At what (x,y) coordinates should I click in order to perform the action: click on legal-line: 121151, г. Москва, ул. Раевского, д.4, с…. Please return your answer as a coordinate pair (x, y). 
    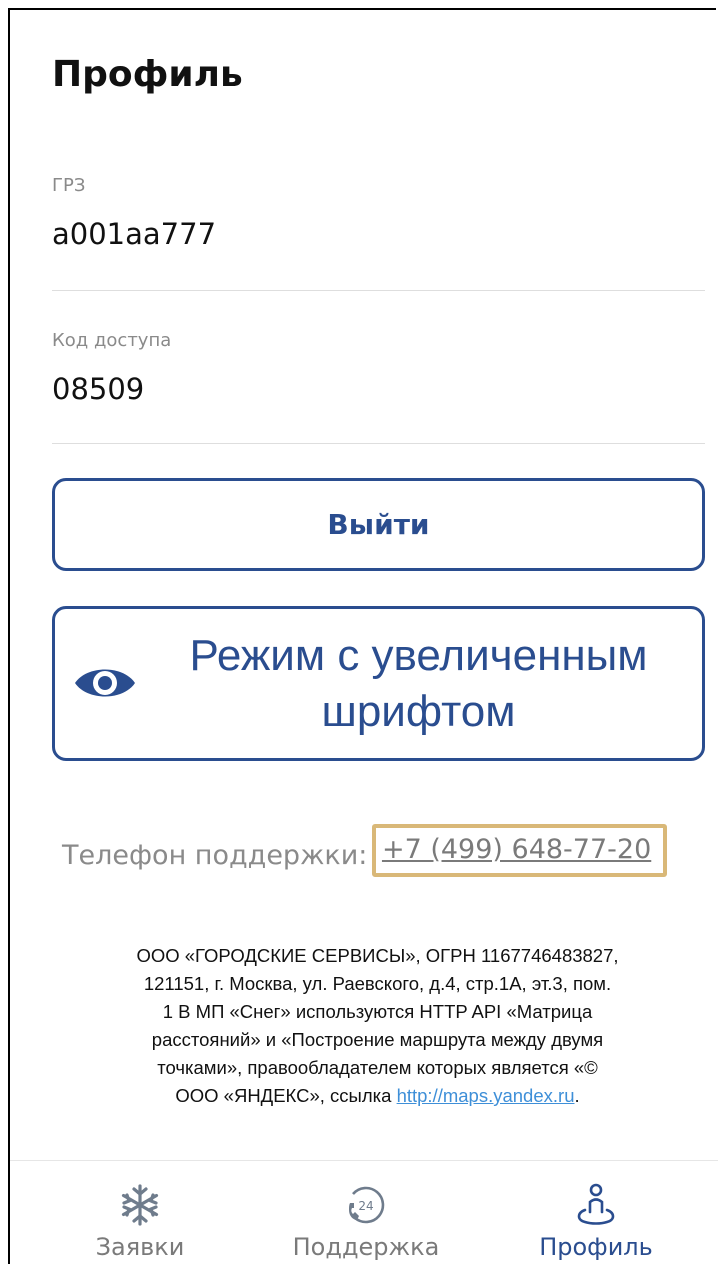
    Looking at the image, I should click on (377, 983).